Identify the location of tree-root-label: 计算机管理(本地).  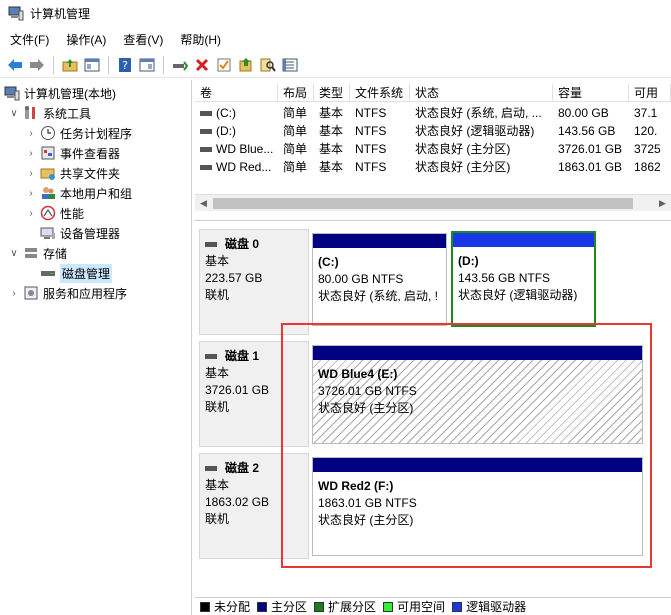
(70, 93).